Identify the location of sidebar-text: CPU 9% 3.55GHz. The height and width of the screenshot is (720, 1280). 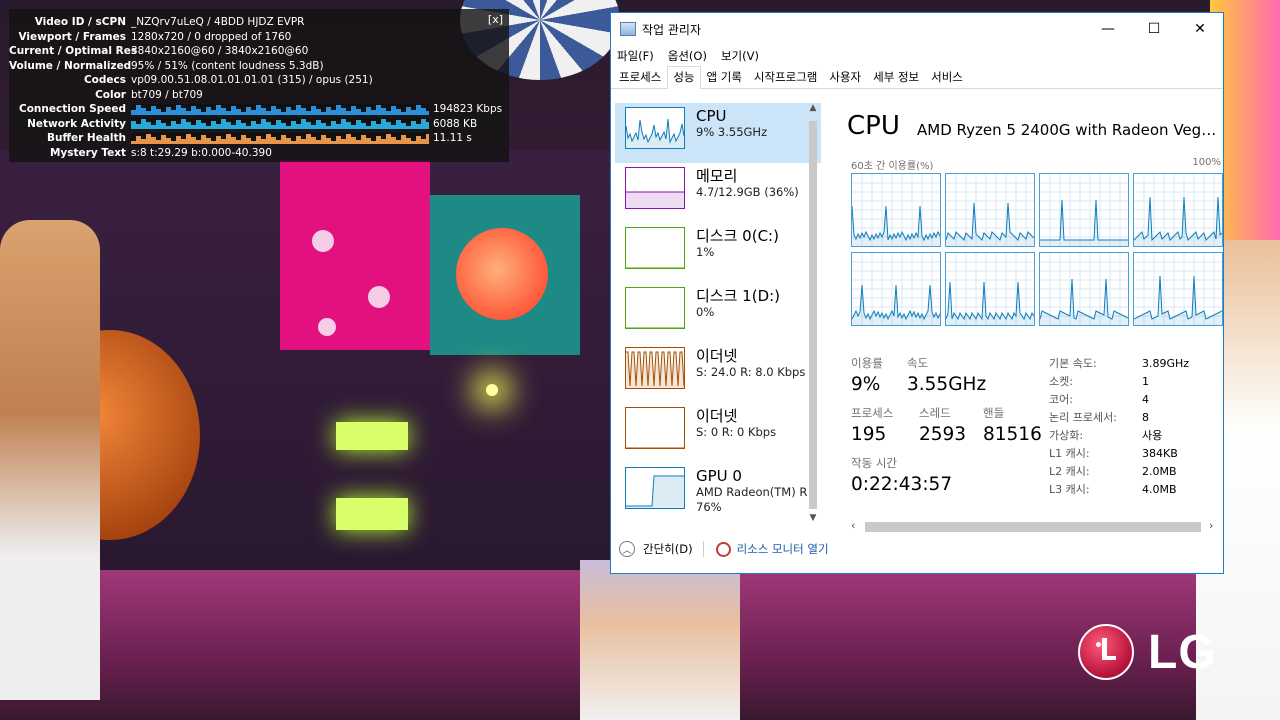
(731, 123).